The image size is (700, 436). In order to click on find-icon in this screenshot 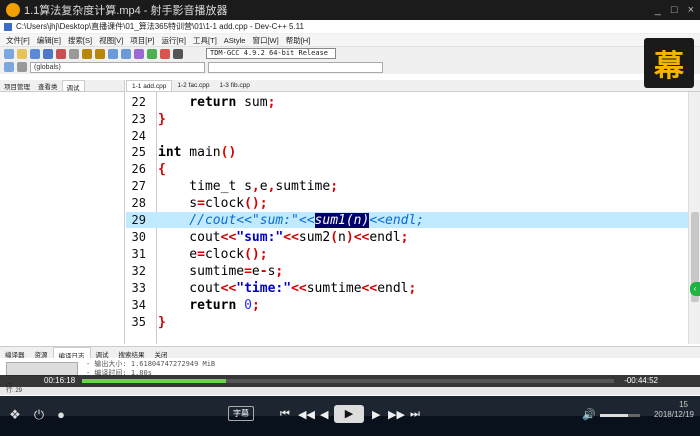, I will do `click(113, 53)`.